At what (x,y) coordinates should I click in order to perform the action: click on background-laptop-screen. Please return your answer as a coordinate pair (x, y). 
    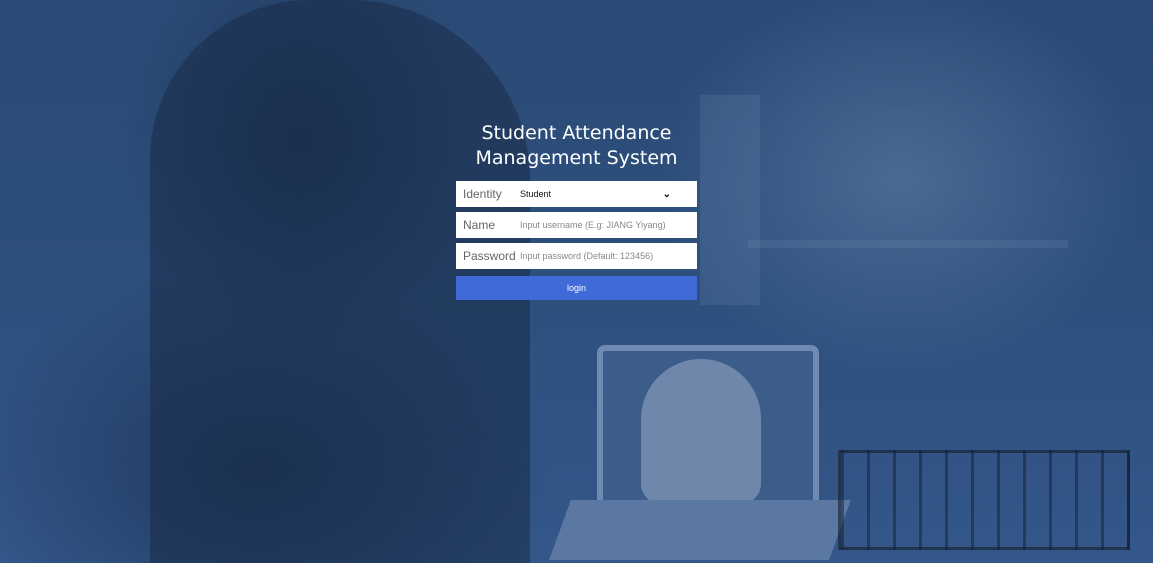
    Looking at the image, I should click on (701, 431).